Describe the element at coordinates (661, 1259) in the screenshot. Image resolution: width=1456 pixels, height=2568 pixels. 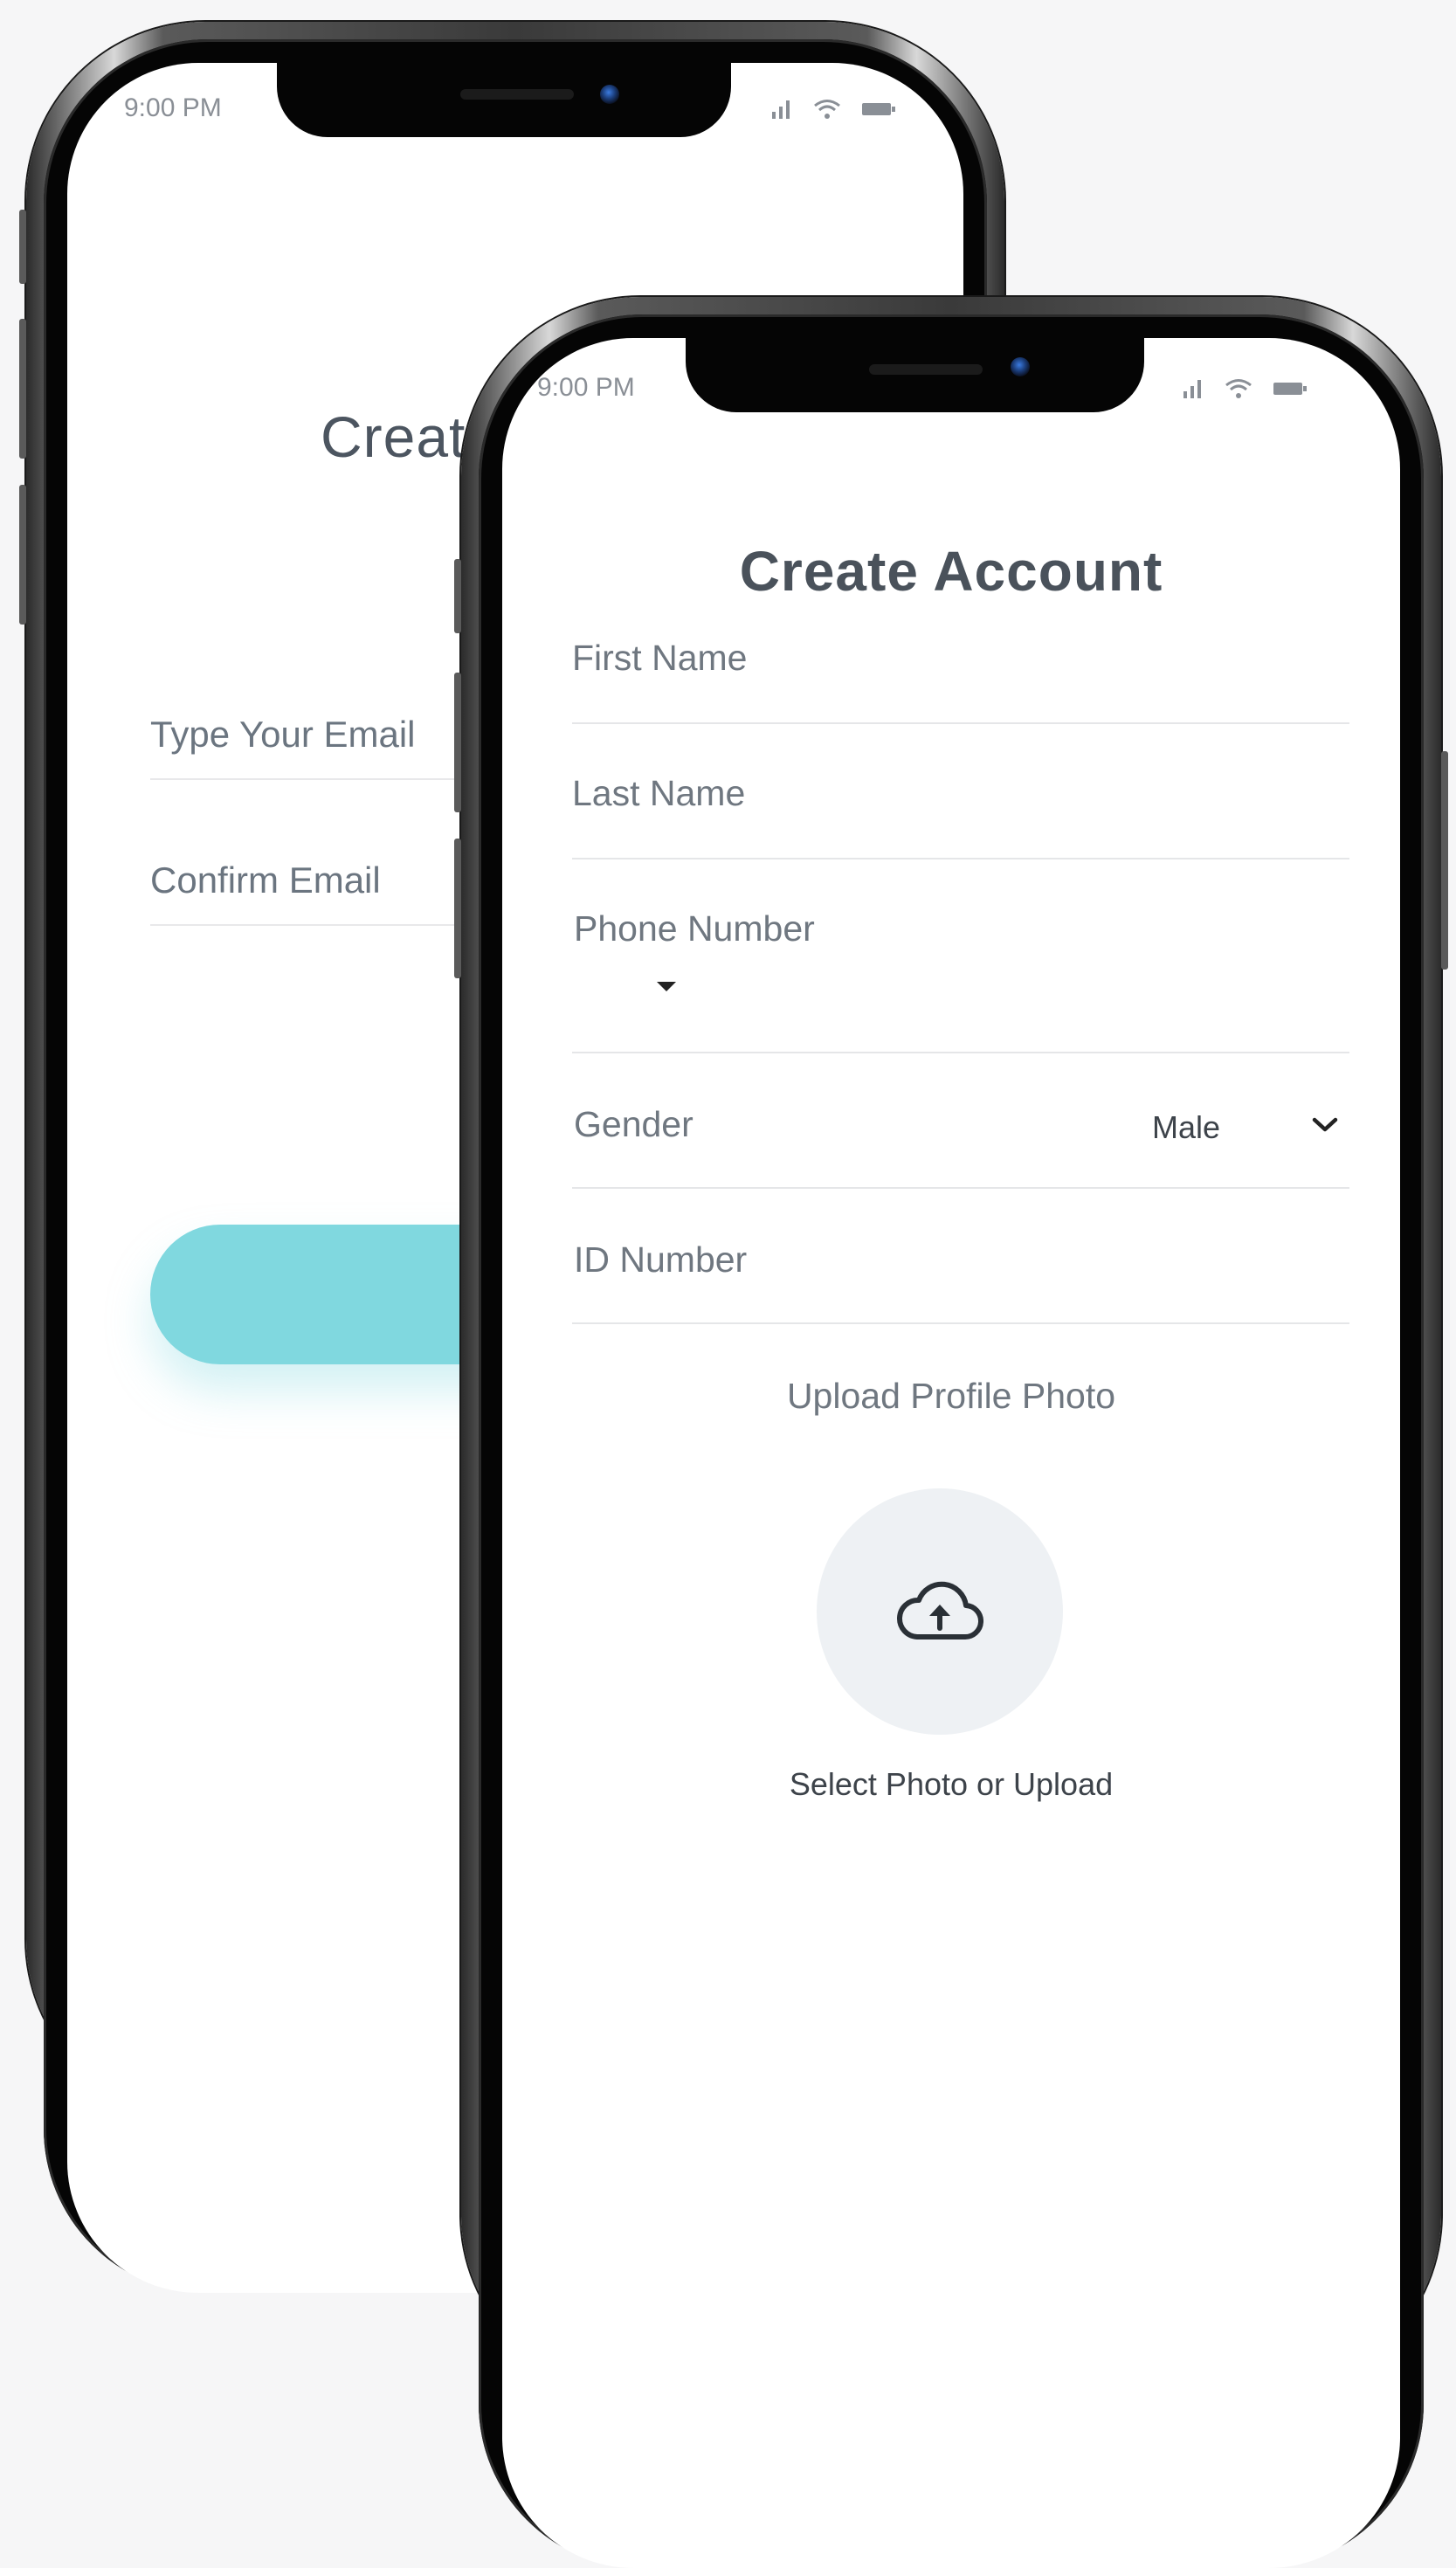
I see `id-number-placeholder: ID Number` at that location.